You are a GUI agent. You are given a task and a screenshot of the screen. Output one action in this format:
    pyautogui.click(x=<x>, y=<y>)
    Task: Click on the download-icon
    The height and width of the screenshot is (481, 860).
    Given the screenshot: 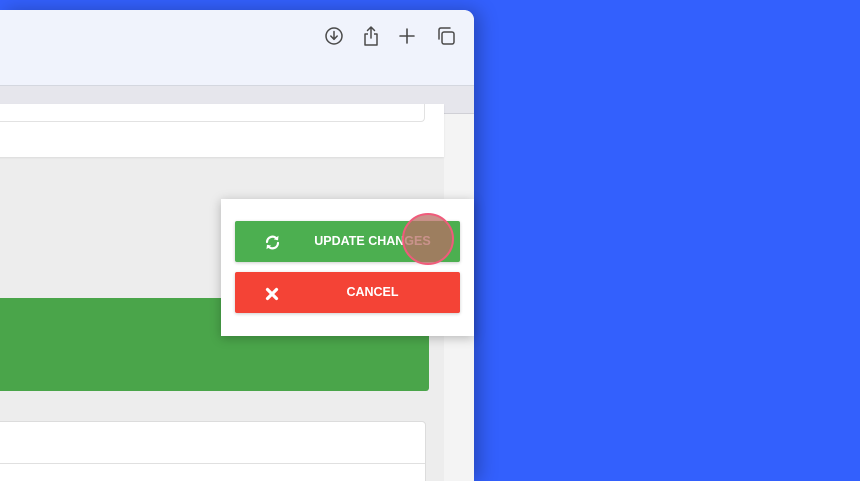 What is the action you would take?
    pyautogui.click(x=334, y=36)
    